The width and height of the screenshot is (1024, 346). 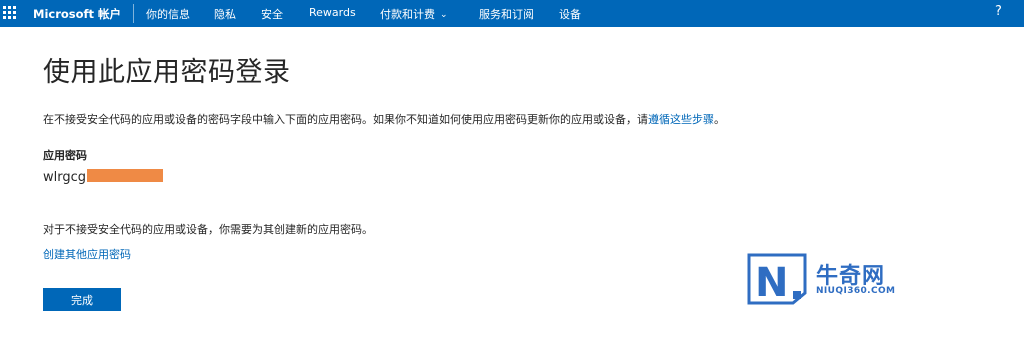 I want to click on nav-devices: 设备, so click(x=570, y=14).